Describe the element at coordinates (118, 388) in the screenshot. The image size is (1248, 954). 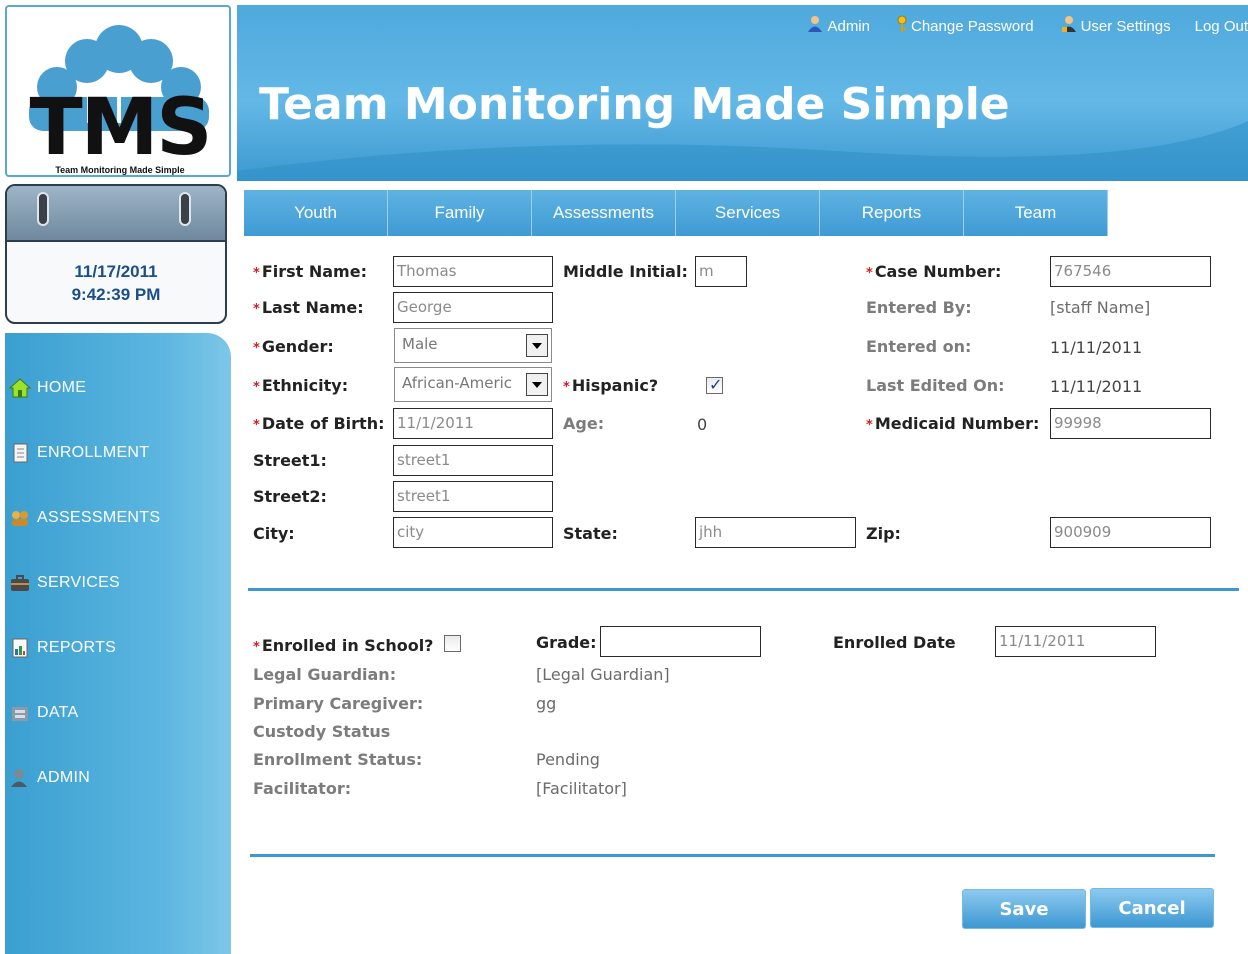
I see `sidebar-item-home: HOME` at that location.